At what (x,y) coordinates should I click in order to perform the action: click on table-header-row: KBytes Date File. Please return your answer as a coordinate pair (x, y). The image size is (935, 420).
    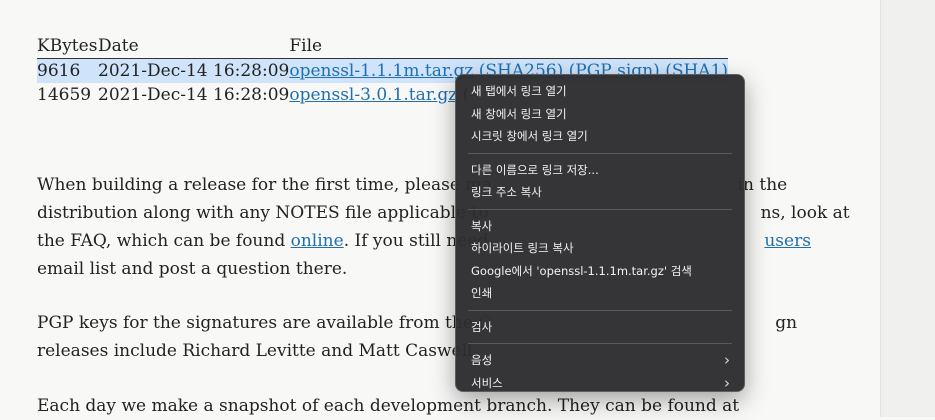
    Looking at the image, I should click on (383, 46).